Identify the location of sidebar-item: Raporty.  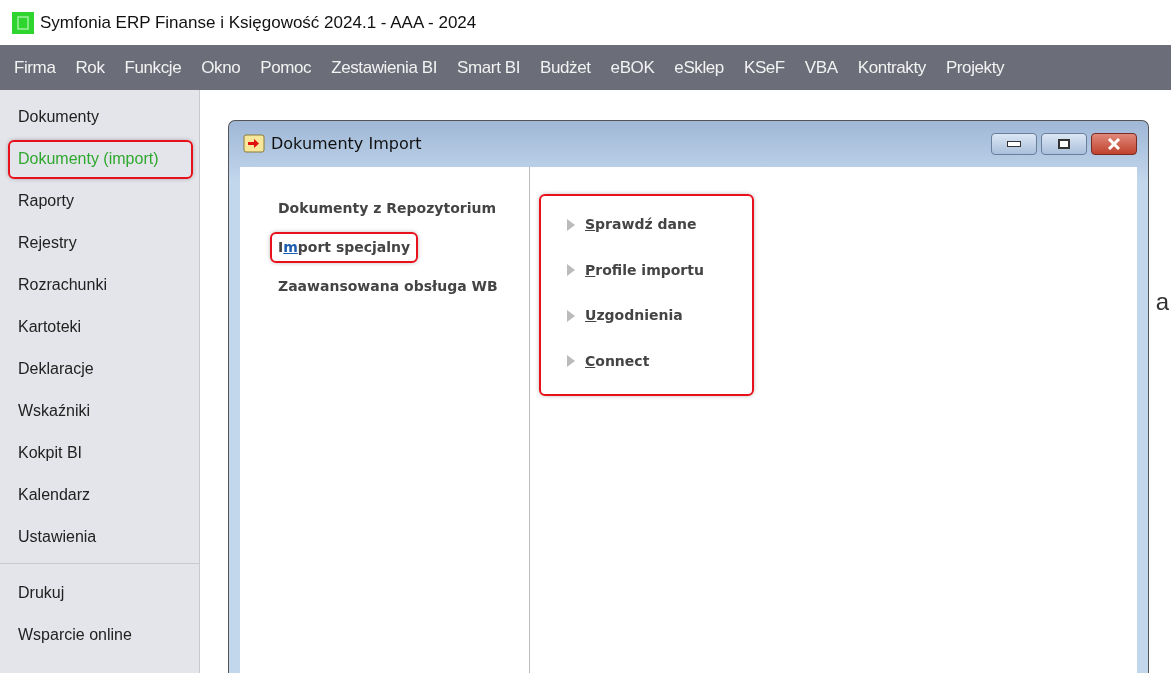
(100, 201).